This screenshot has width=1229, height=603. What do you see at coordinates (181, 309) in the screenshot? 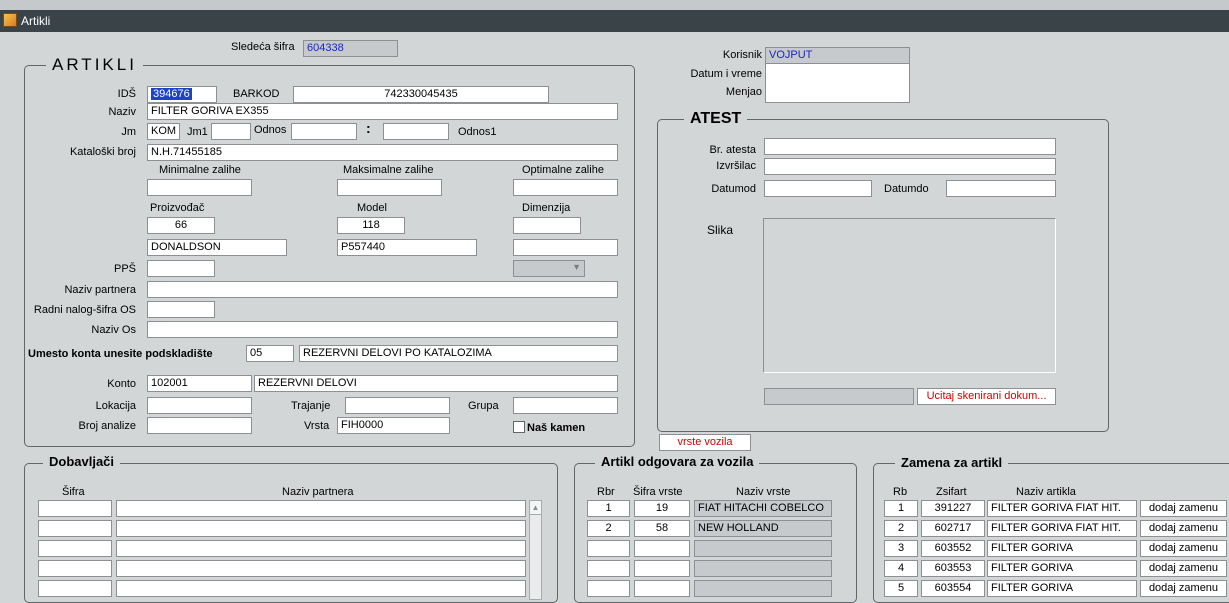
I see `radni-nalog-field` at bounding box center [181, 309].